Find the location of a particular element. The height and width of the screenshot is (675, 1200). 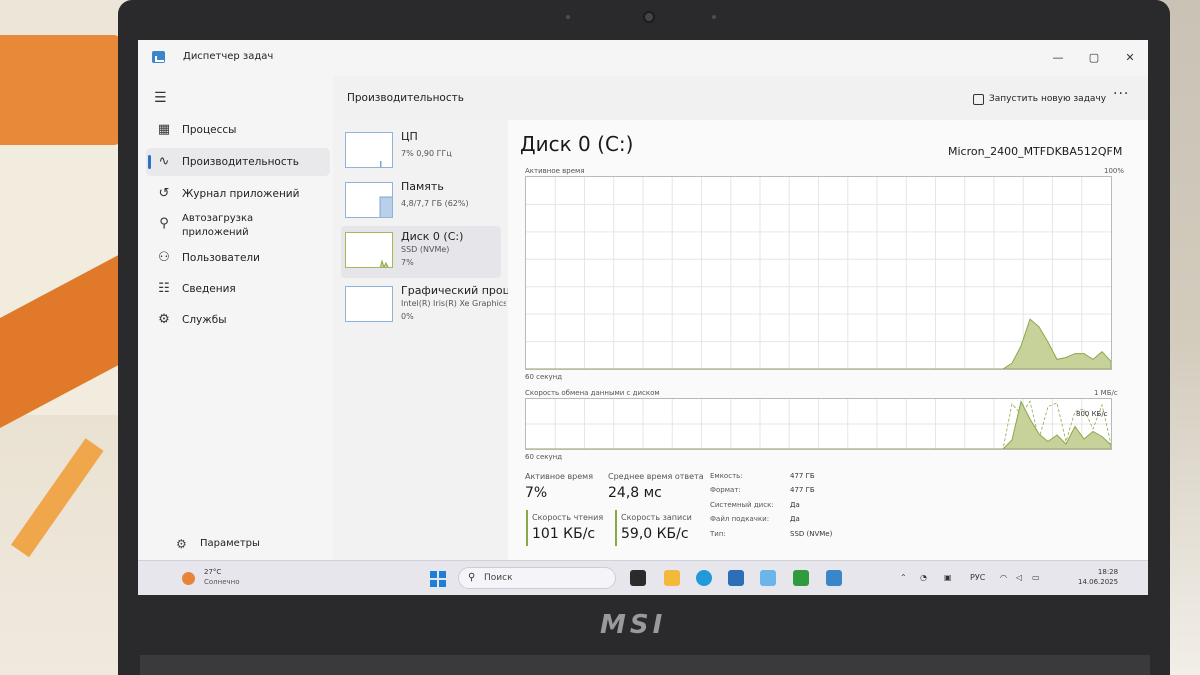

sidebar-item-label: Пользователи is located at coordinates (221, 258).